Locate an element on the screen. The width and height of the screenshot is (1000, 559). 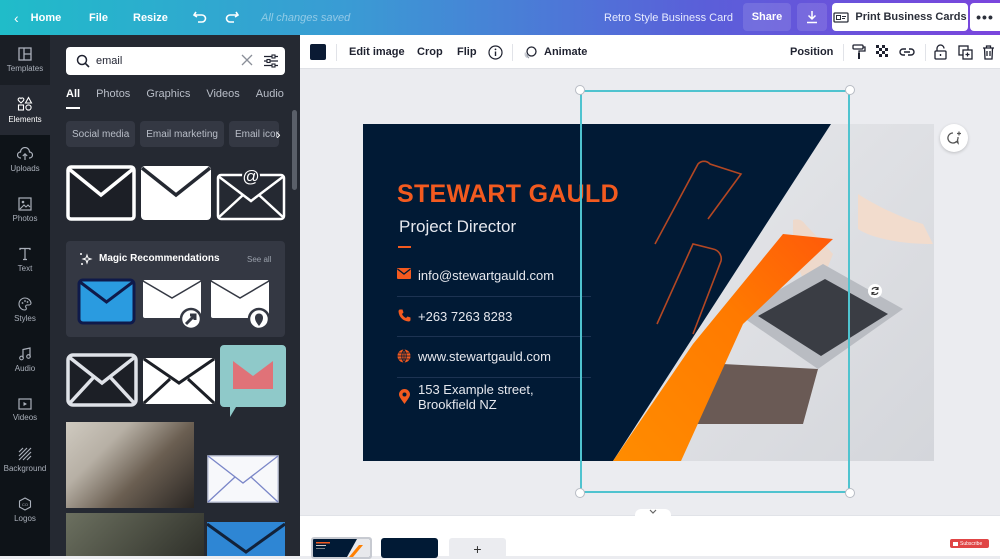
edit-image-button: Edit image is located at coordinates (377, 52).